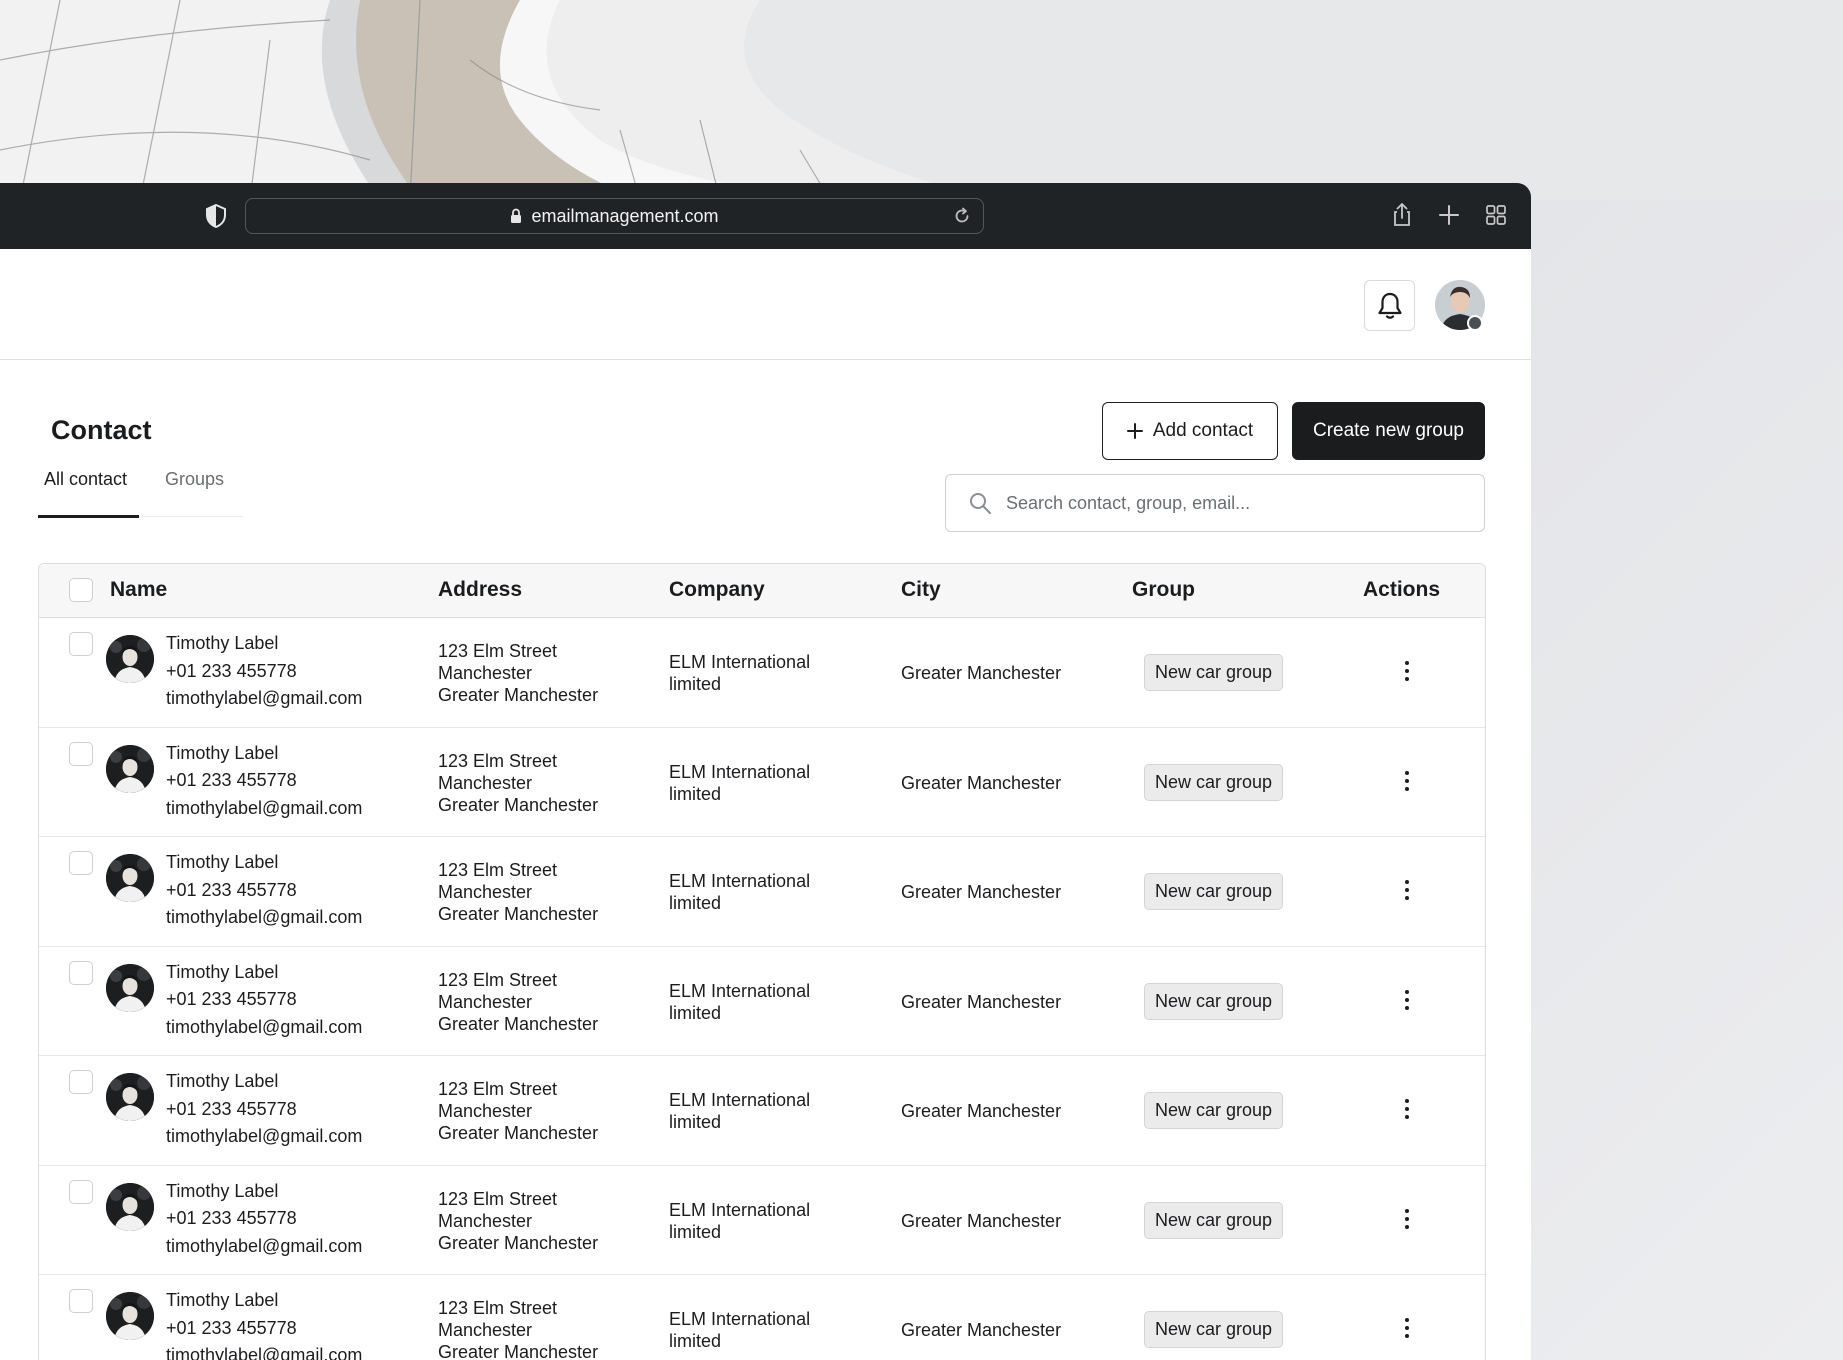 This screenshot has width=1843, height=1360. I want to click on address-line: 123 Elm Street, so click(498, 1198).